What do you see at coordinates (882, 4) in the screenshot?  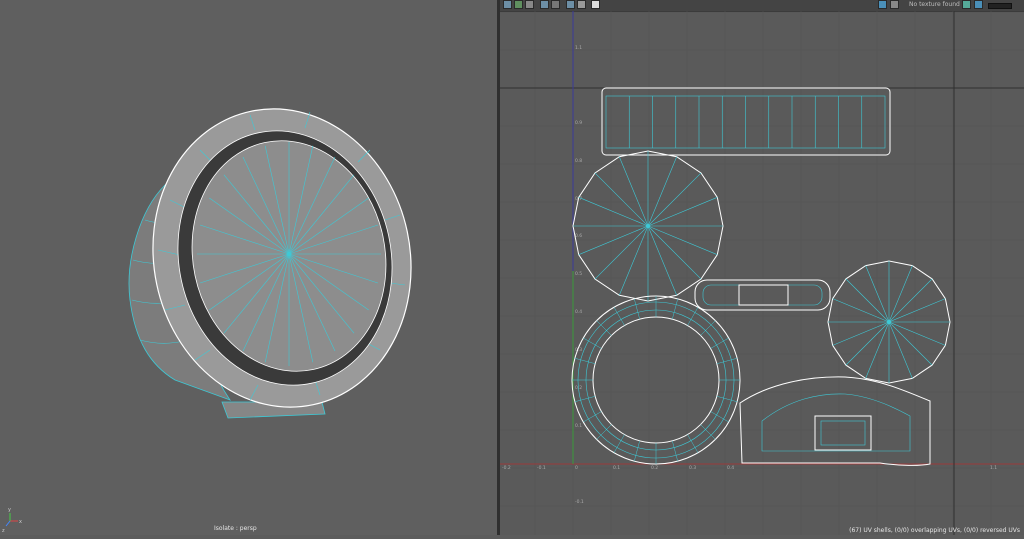 I see `texture-display-icon` at bounding box center [882, 4].